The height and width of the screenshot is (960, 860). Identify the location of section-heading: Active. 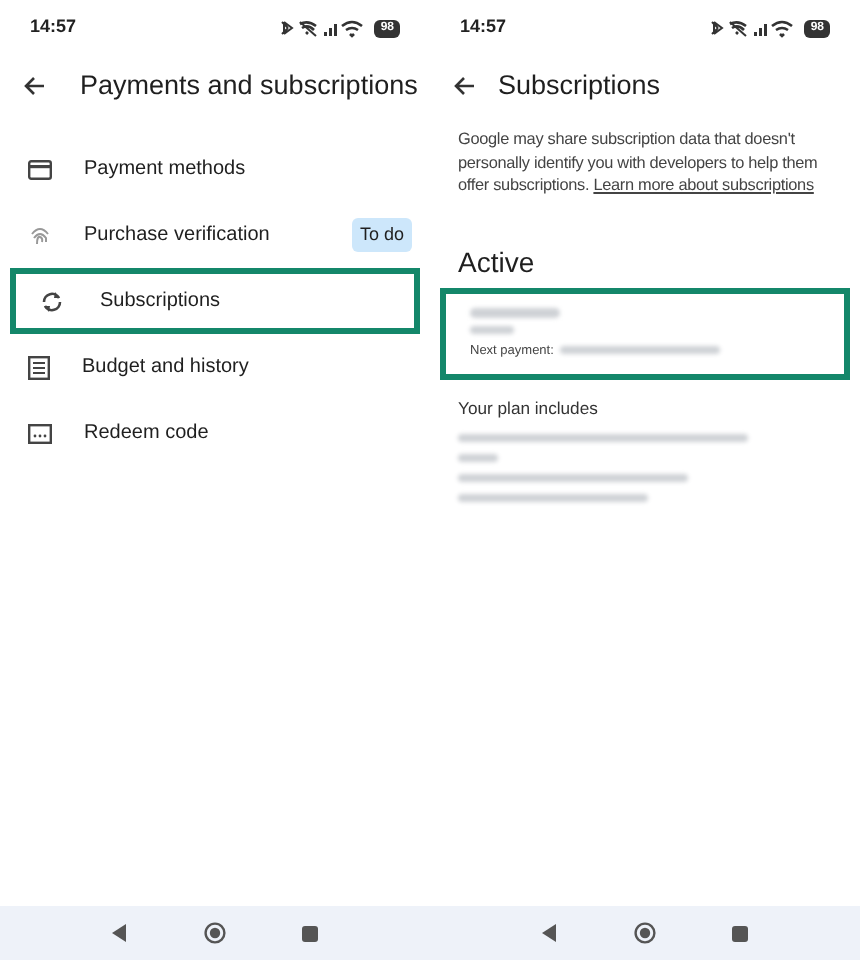
(496, 262).